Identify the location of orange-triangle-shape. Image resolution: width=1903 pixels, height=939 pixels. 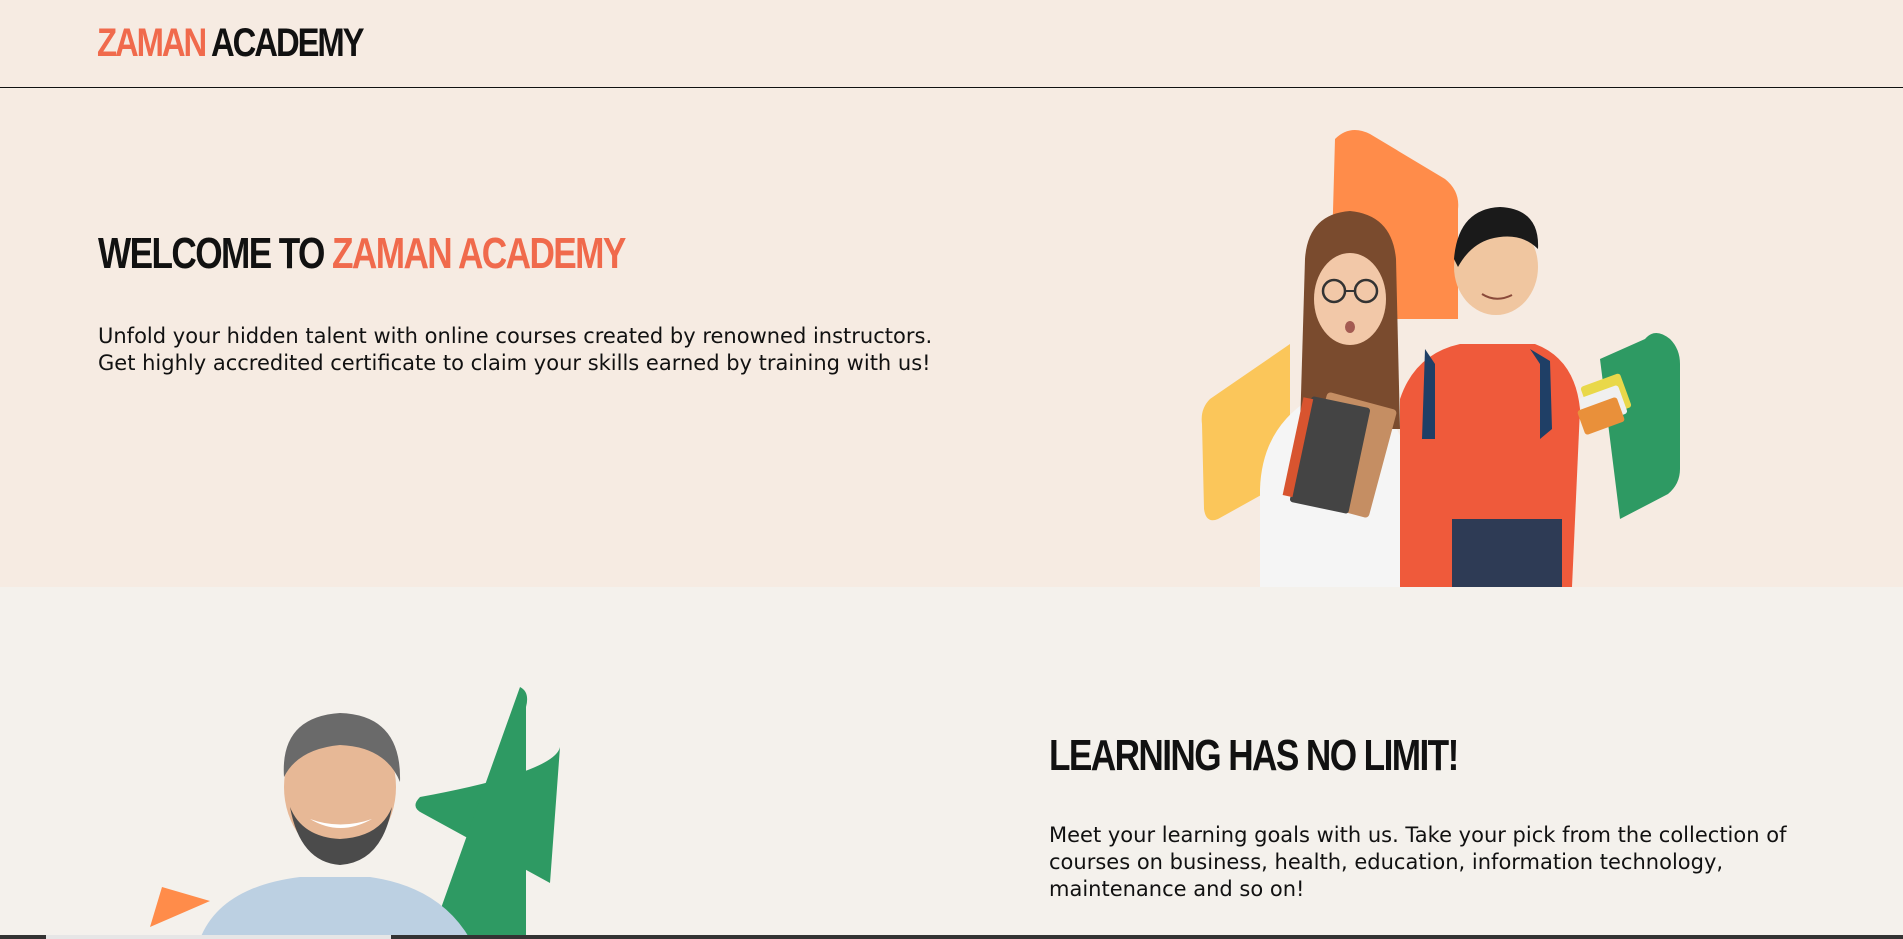
(180, 907).